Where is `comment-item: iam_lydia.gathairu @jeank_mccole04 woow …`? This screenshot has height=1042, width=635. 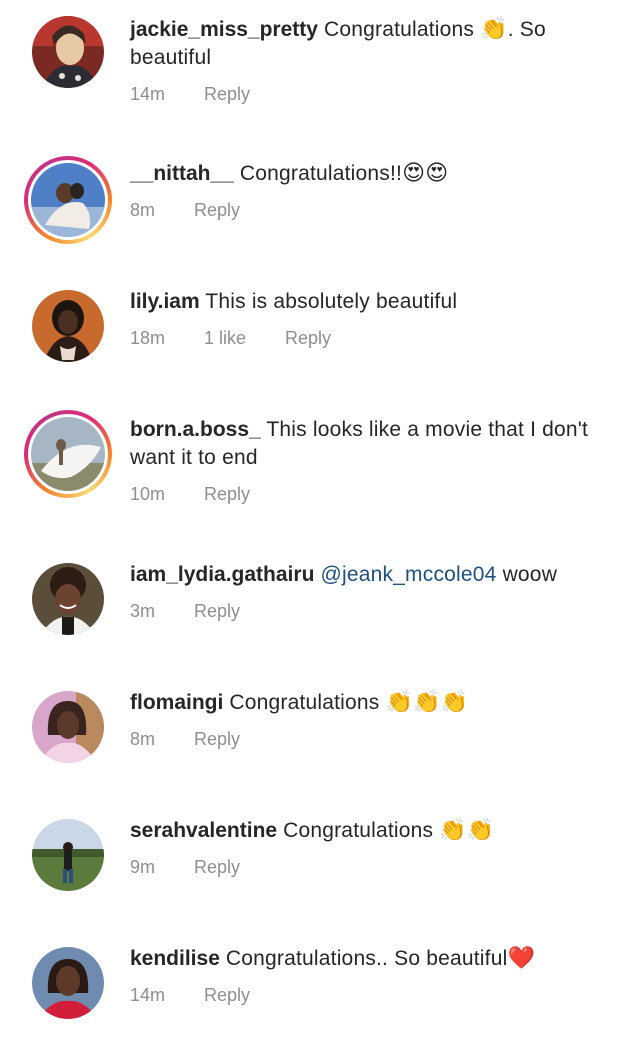
comment-item: iam_lydia.gathairu @jeank_mccole04 woow … is located at coordinates (317, 611).